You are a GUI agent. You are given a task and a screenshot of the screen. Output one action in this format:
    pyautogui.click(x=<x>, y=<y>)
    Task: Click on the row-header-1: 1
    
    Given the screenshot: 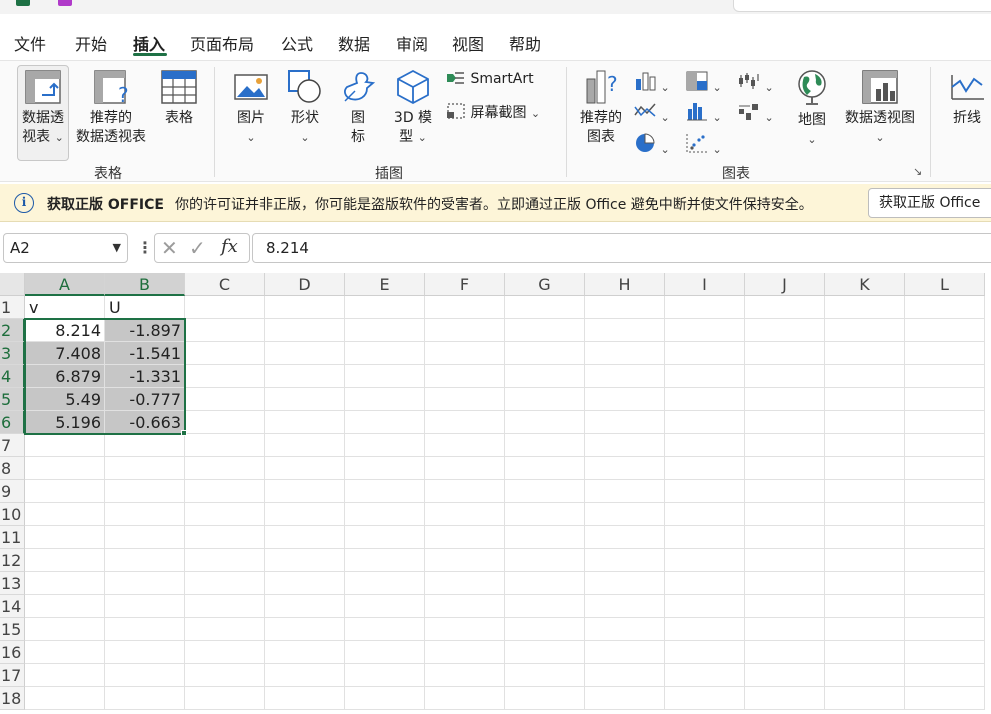 What is the action you would take?
    pyautogui.click(x=12, y=307)
    